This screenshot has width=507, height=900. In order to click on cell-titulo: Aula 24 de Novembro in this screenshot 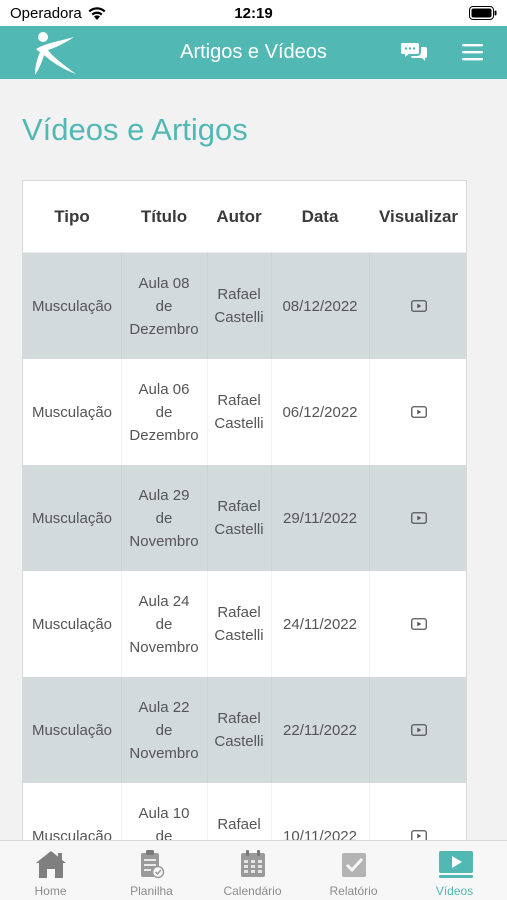, I will do `click(164, 624)`.